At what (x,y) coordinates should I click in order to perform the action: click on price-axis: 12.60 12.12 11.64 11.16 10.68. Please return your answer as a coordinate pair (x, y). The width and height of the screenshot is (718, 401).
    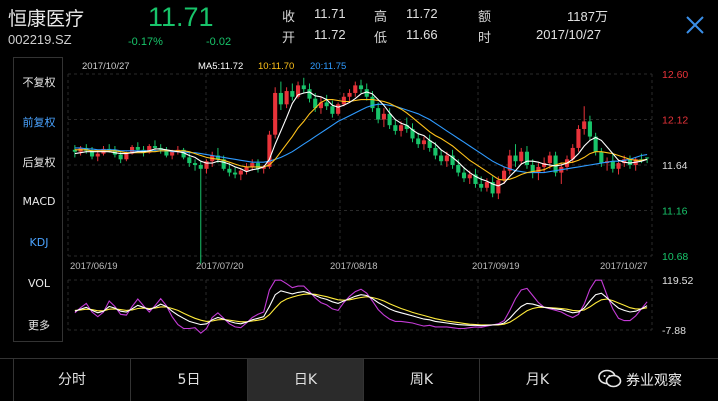
    Looking at the image, I should click on (675, 166).